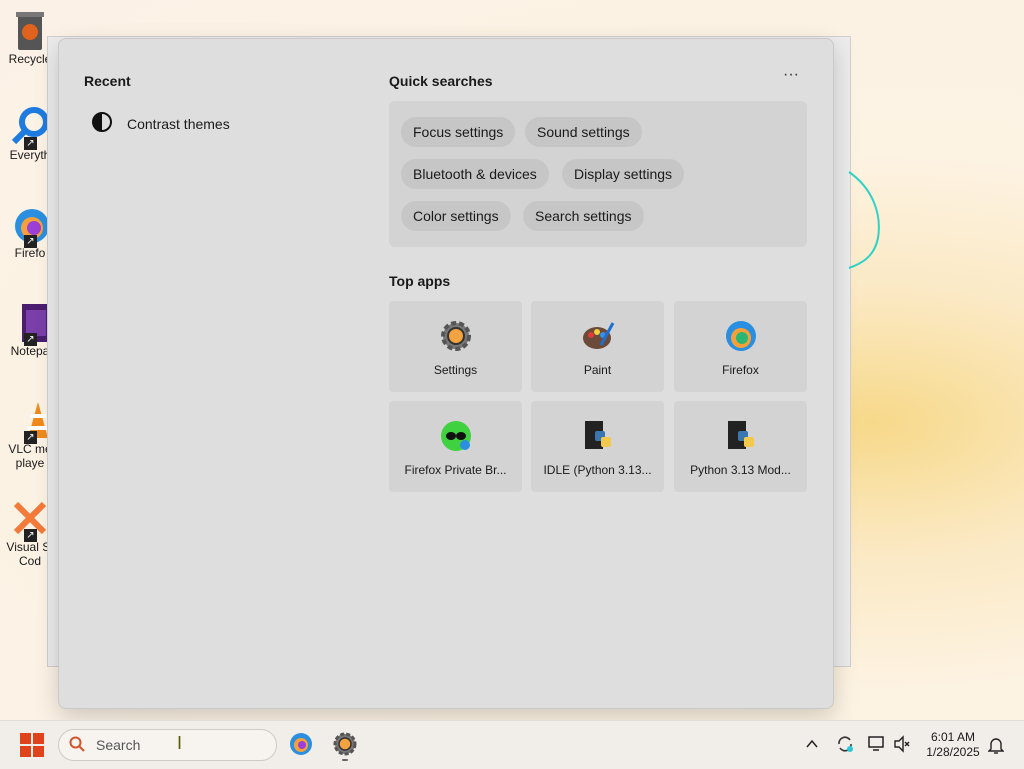  What do you see at coordinates (456, 436) in the screenshot?
I see `firefox-private-icon` at bounding box center [456, 436].